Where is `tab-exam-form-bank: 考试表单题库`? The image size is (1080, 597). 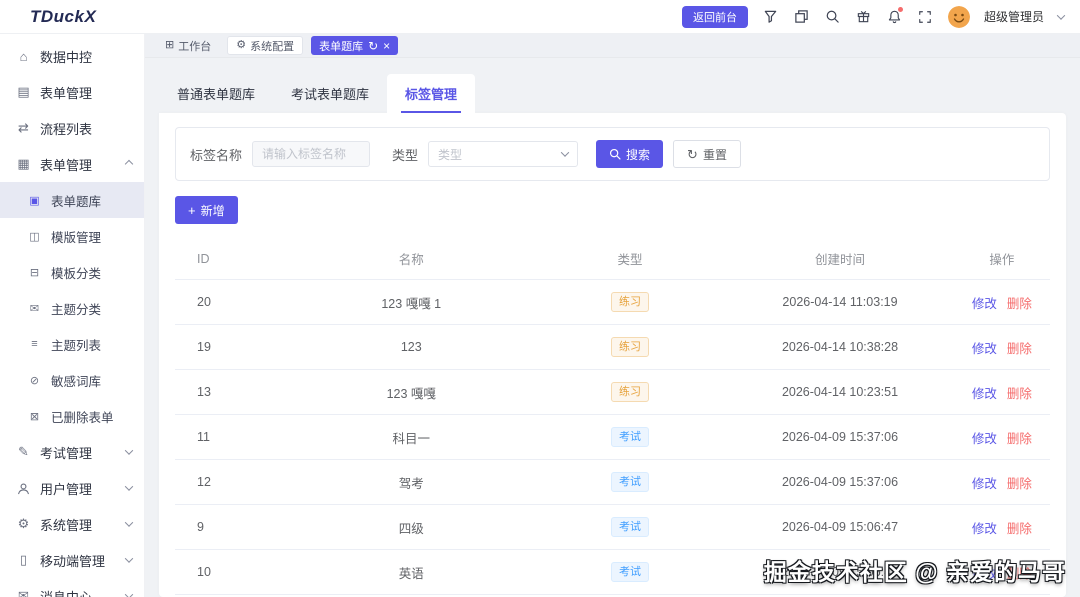
tab-exam-form-bank: 考试表单题库 is located at coordinates (330, 93).